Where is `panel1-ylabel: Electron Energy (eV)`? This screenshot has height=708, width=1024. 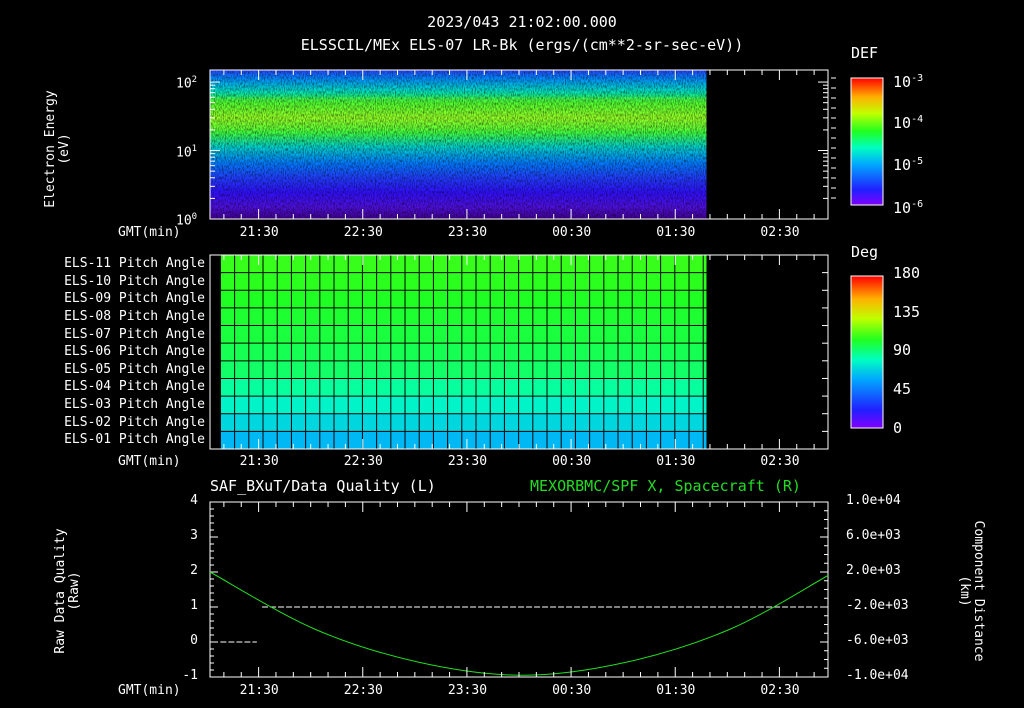
panel1-ylabel: Electron Energy (eV) is located at coordinates (57, 149).